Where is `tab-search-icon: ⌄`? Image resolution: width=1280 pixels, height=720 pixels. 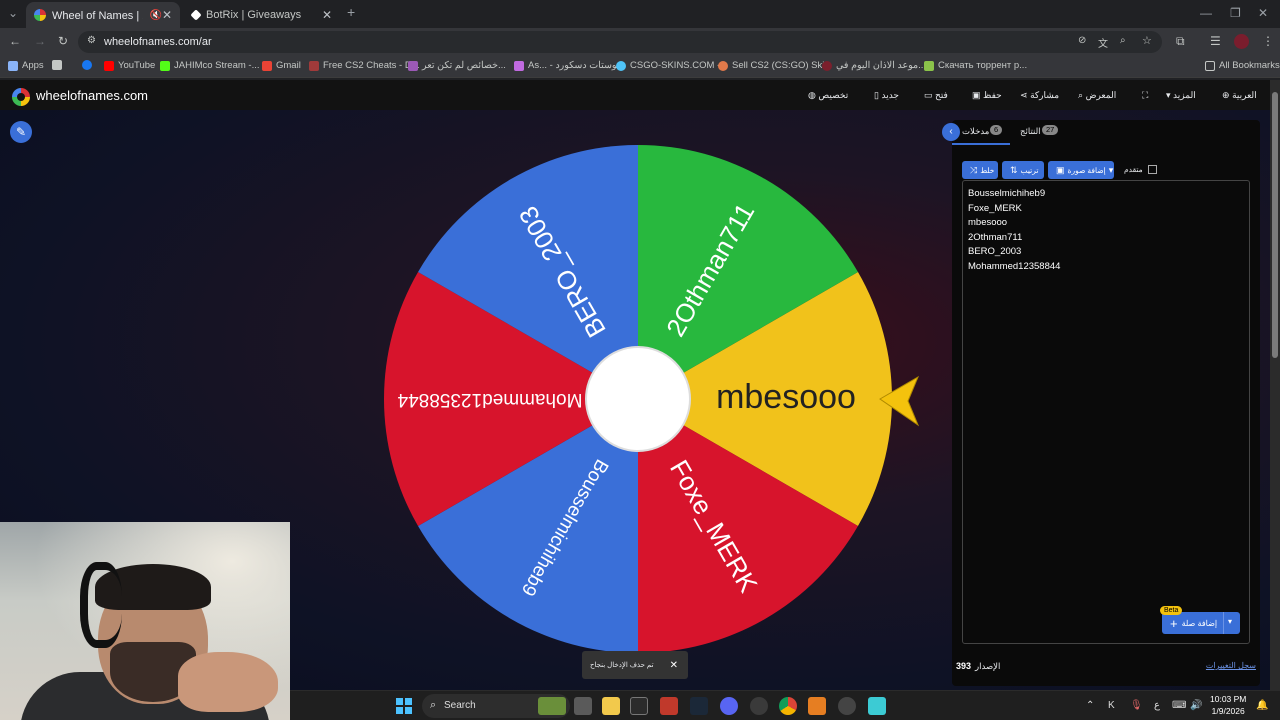
tab-search-icon: ⌄ is located at coordinates (13, 13).